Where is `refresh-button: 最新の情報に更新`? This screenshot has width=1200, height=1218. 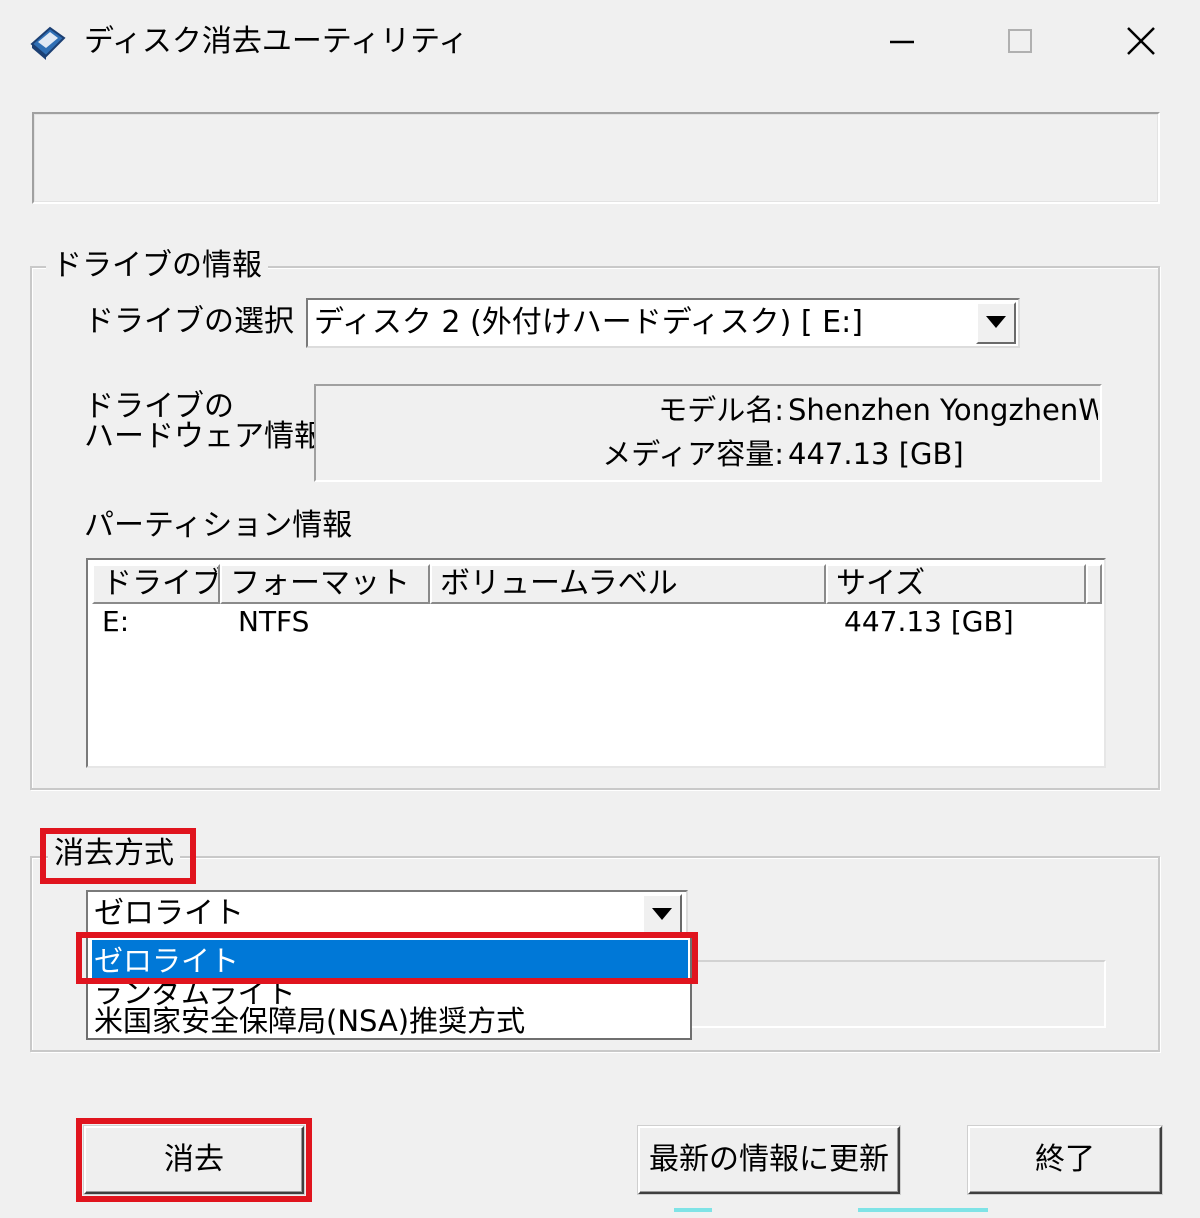
refresh-button: 最新の情報に更新 is located at coordinates (769, 1160).